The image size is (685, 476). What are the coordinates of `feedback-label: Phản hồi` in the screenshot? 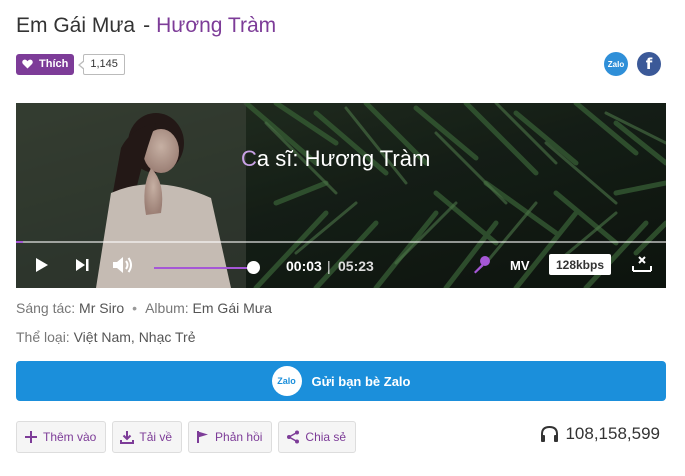 It's located at (239, 437).